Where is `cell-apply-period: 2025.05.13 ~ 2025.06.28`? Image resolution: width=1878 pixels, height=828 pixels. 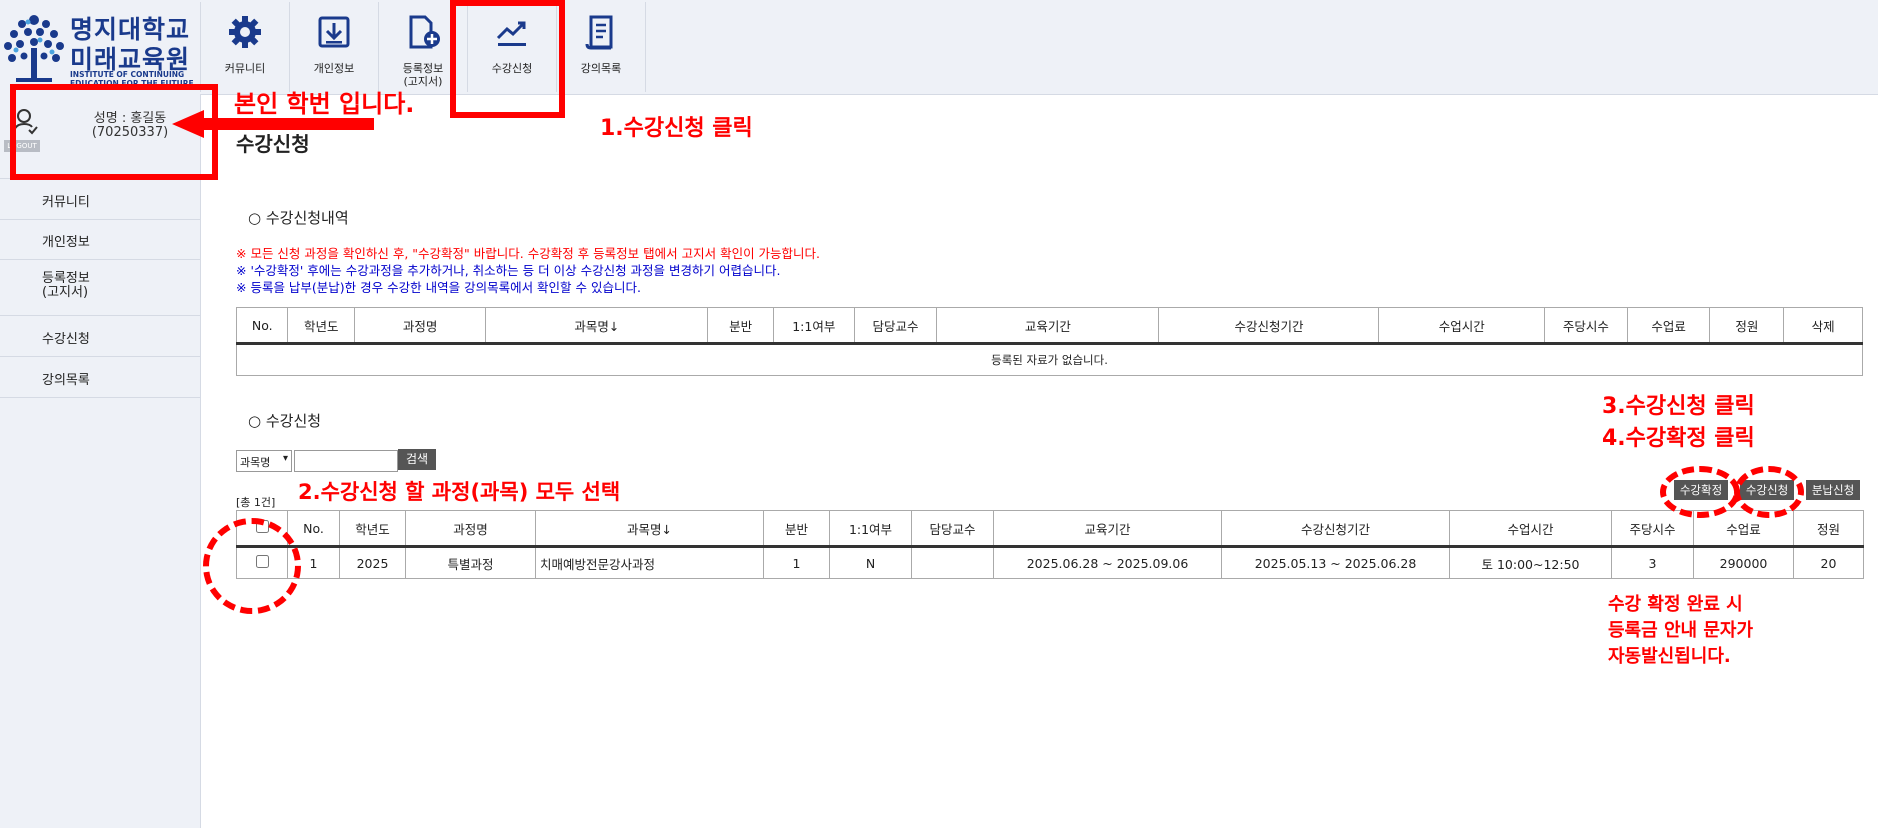 cell-apply-period: 2025.05.13 ~ 2025.06.28 is located at coordinates (1335, 562).